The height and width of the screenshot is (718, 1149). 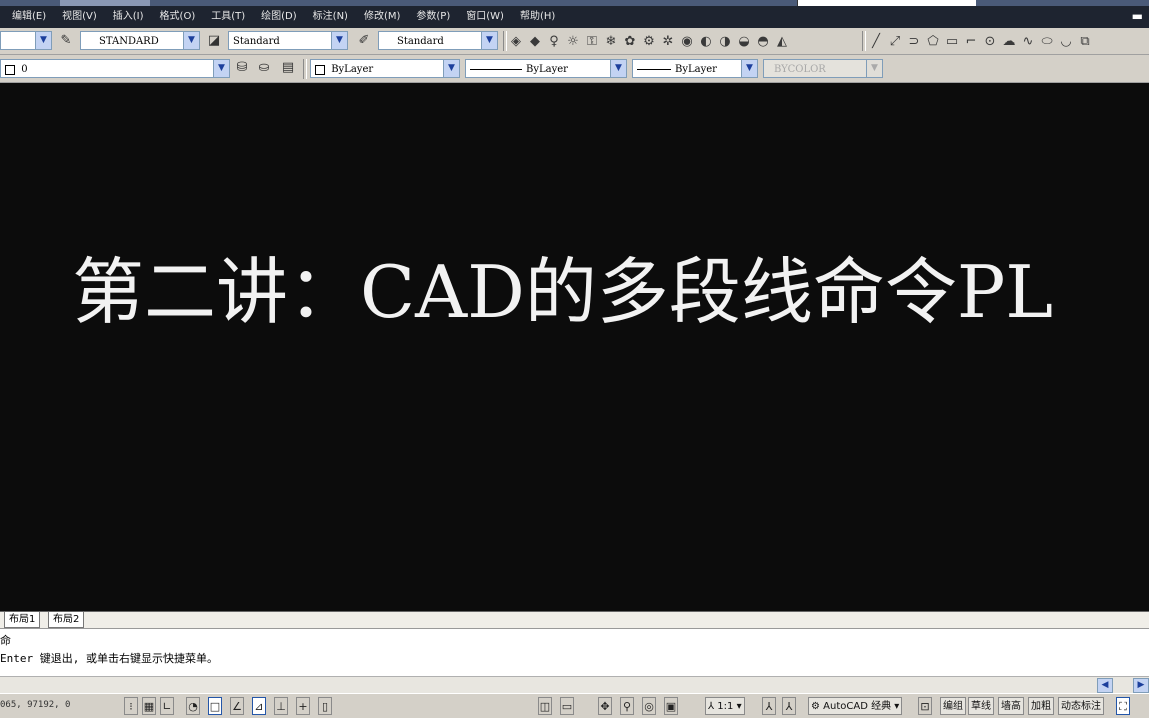 What do you see at coordinates (769, 706) in the screenshot?
I see `annotation-visibility-icon: ⅄` at bounding box center [769, 706].